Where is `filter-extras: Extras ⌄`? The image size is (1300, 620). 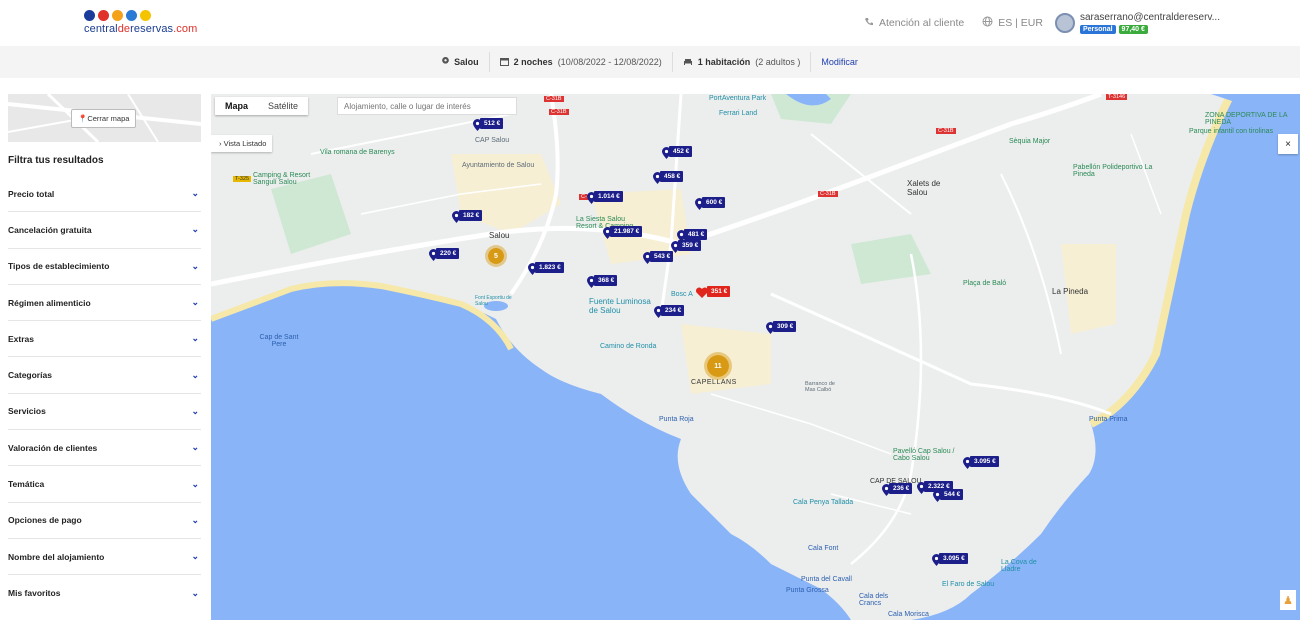 filter-extras: Extras ⌄ is located at coordinates (104, 339).